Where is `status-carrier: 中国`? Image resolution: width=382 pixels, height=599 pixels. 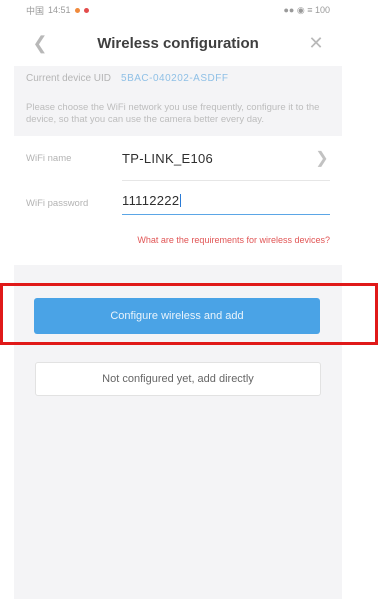 status-carrier: 中国 is located at coordinates (35, 10).